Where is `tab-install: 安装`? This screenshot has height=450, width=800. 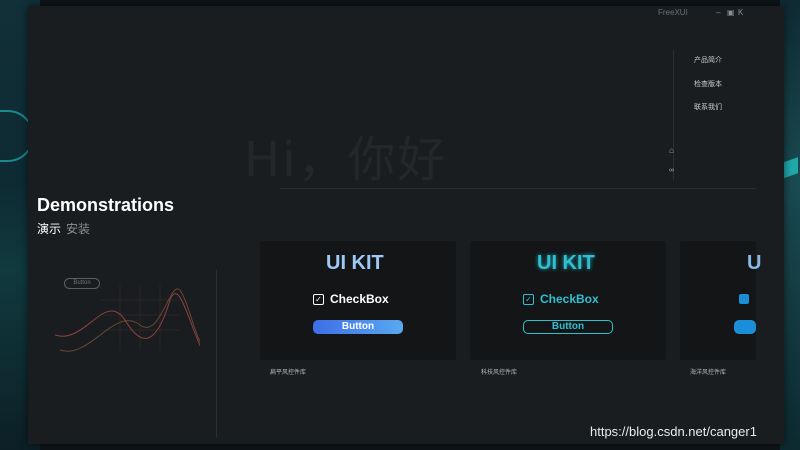 tab-install: 安装 is located at coordinates (78, 228).